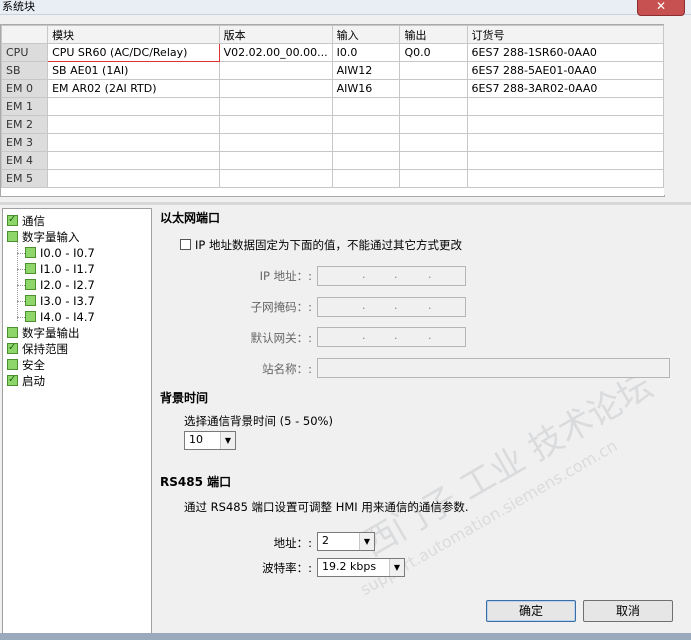 This screenshot has width=691, height=640. Describe the element at coordinates (366, 52) in the screenshot. I see `cell-input: I0.0` at that location.